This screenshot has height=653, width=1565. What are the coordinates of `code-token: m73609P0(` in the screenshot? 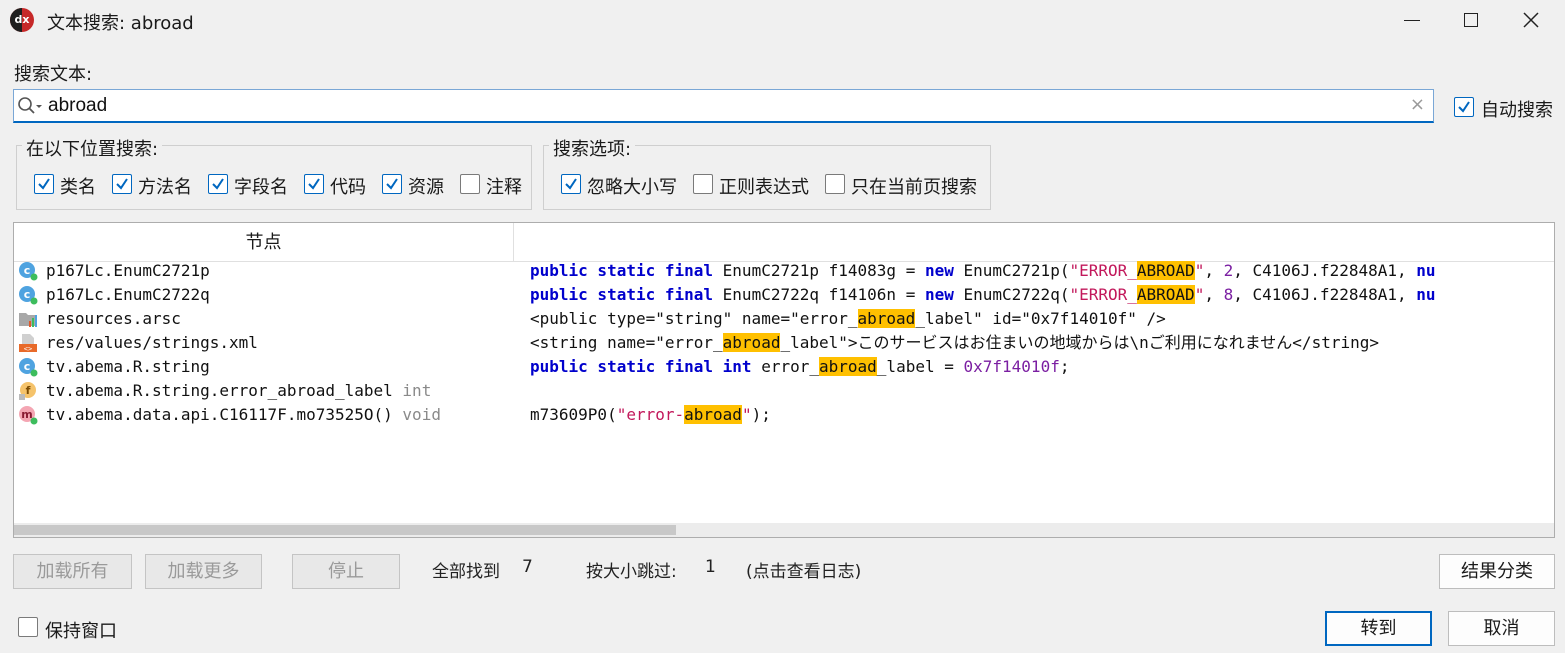 It's located at (573, 414).